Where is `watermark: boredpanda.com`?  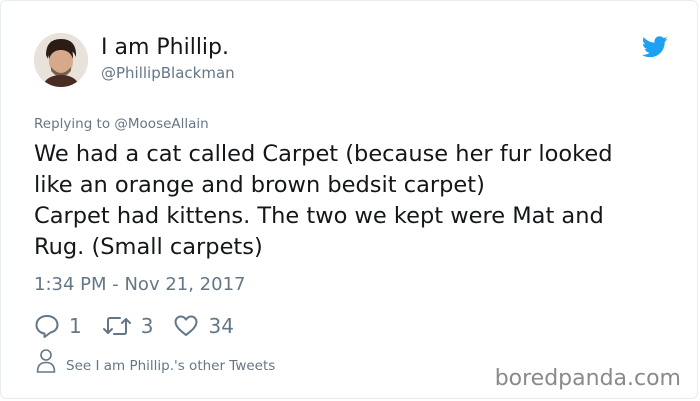 watermark: boredpanda.com is located at coordinates (587, 378).